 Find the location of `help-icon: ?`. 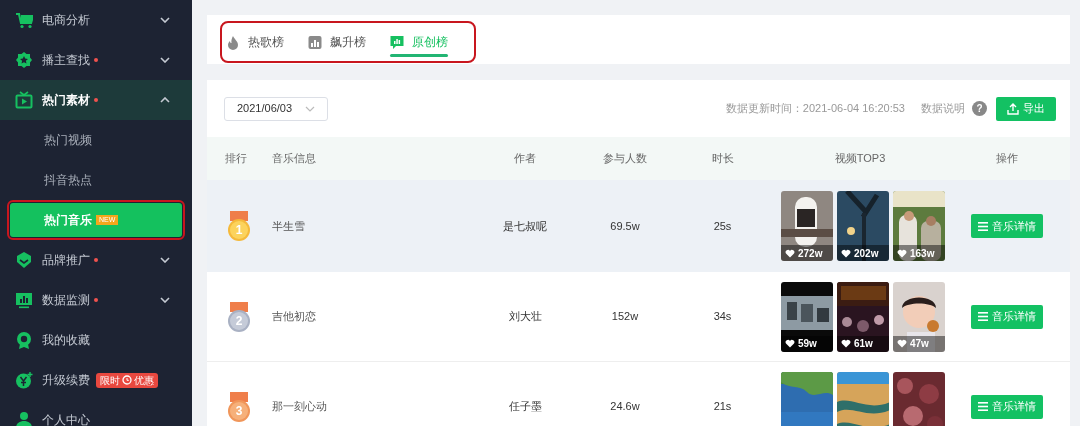

help-icon: ? is located at coordinates (979, 108).